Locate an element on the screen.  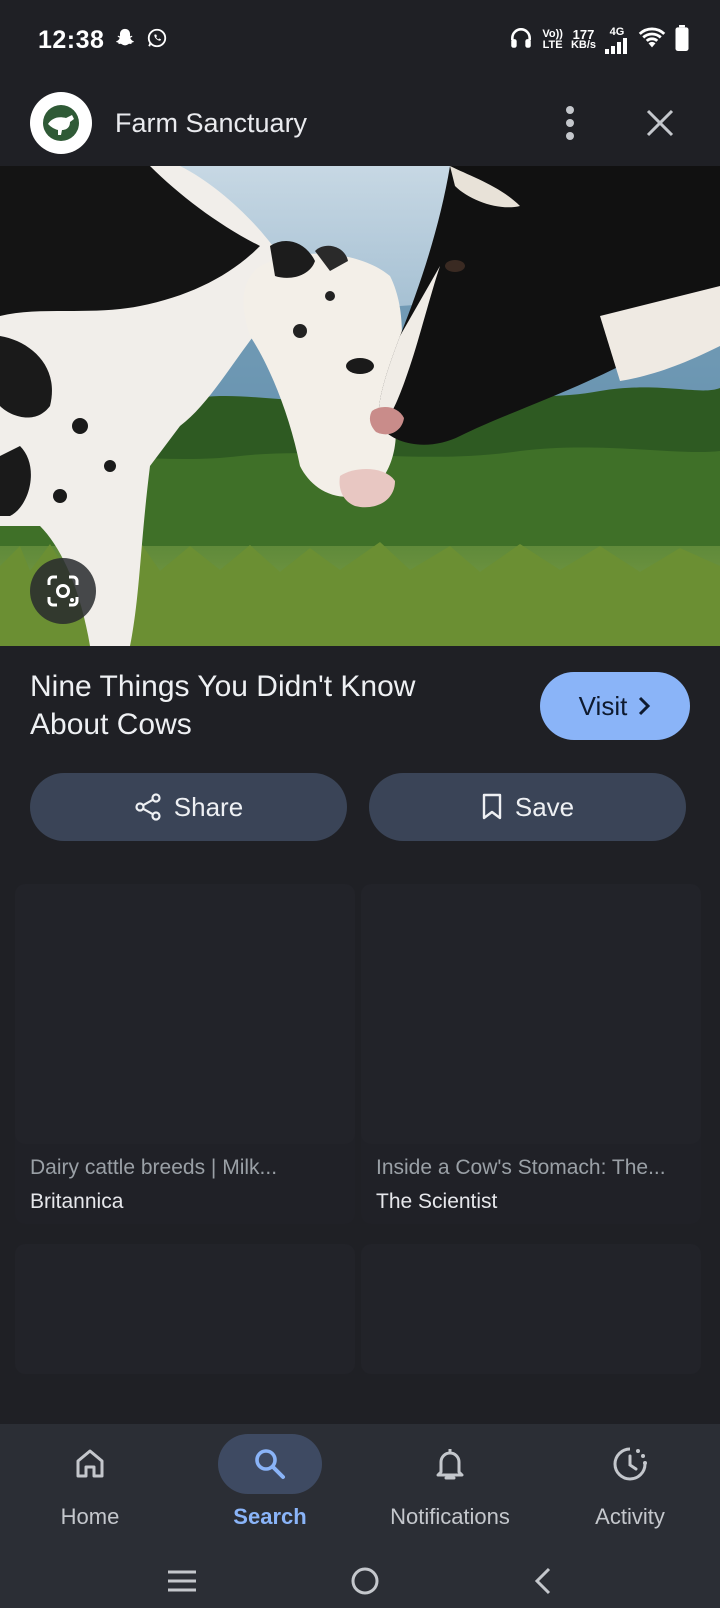
nav-home-label: Home is located at coordinates (90, 1516).